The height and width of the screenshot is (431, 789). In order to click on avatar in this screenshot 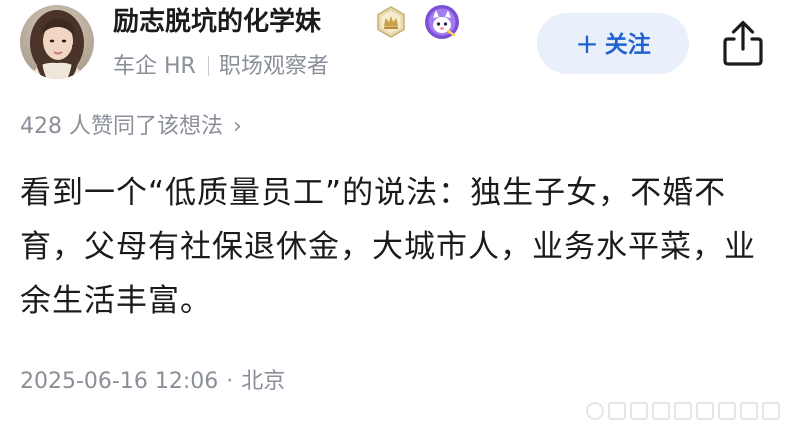, I will do `click(57, 42)`.